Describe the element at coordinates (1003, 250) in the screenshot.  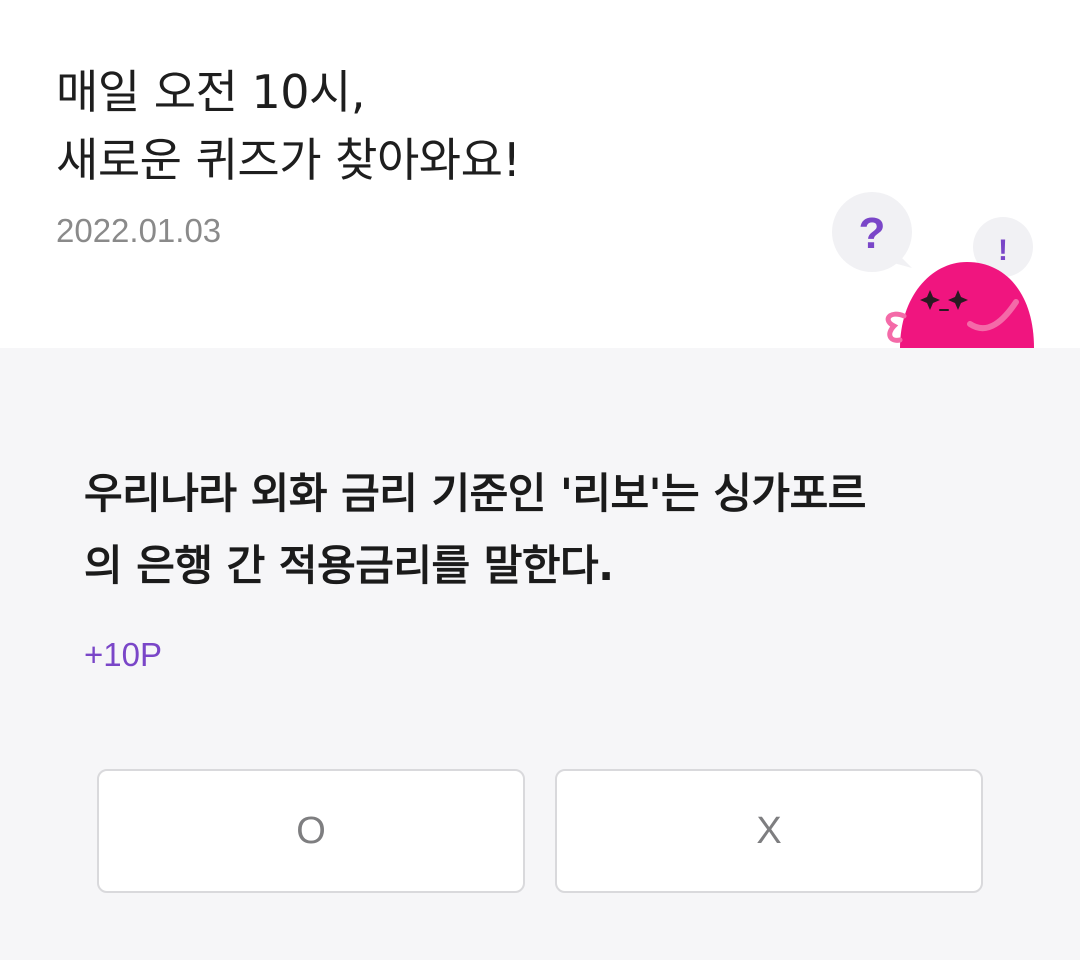
I see `exclamation-mark: !` at that location.